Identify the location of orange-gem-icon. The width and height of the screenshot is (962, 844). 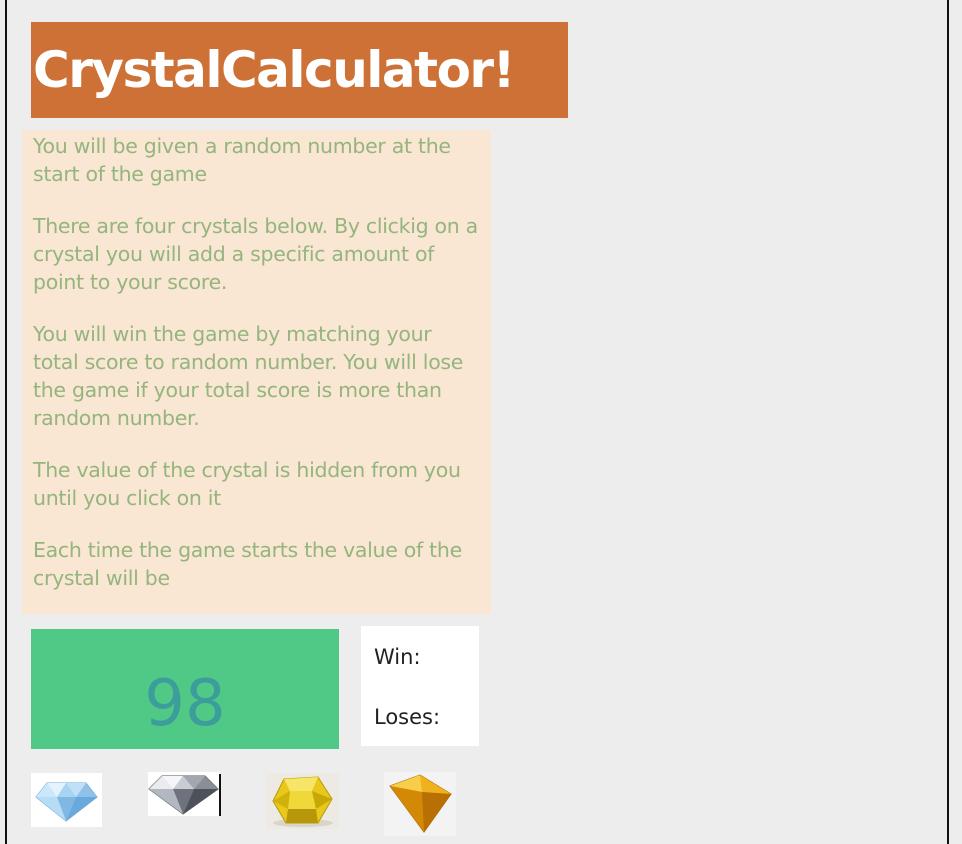
(420, 803).